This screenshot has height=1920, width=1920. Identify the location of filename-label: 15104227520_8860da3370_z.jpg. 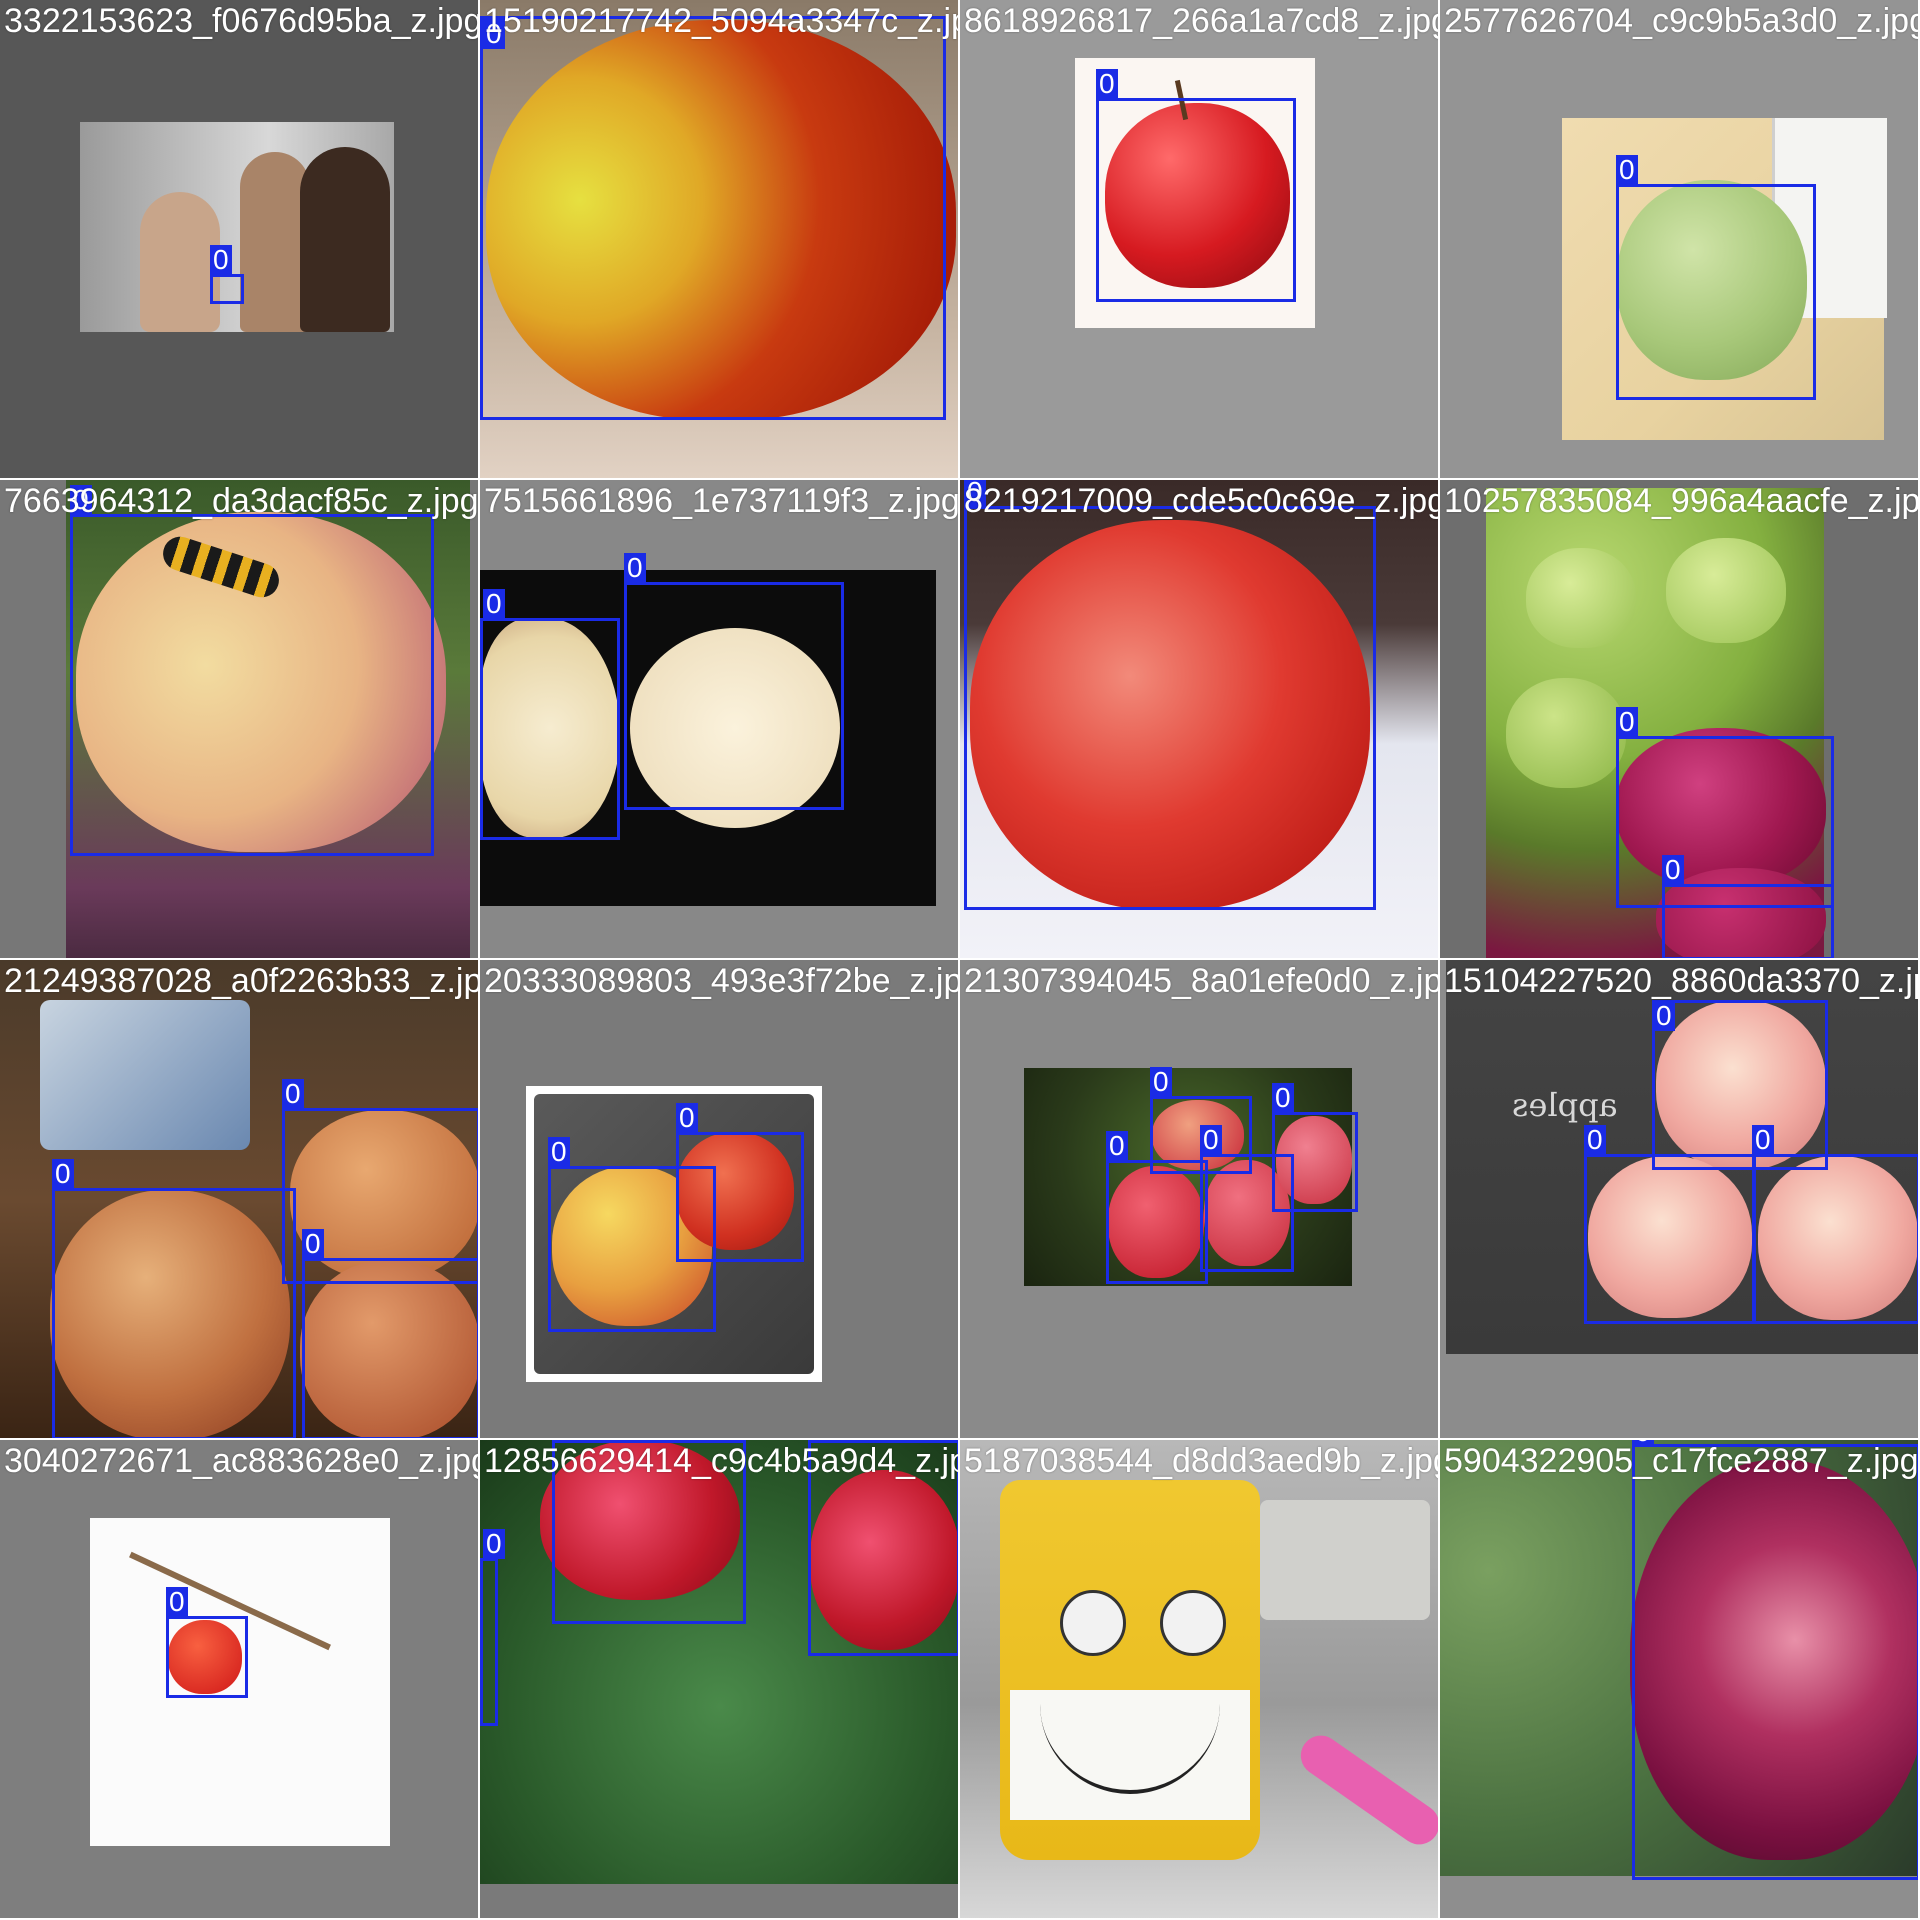
(1682, 981).